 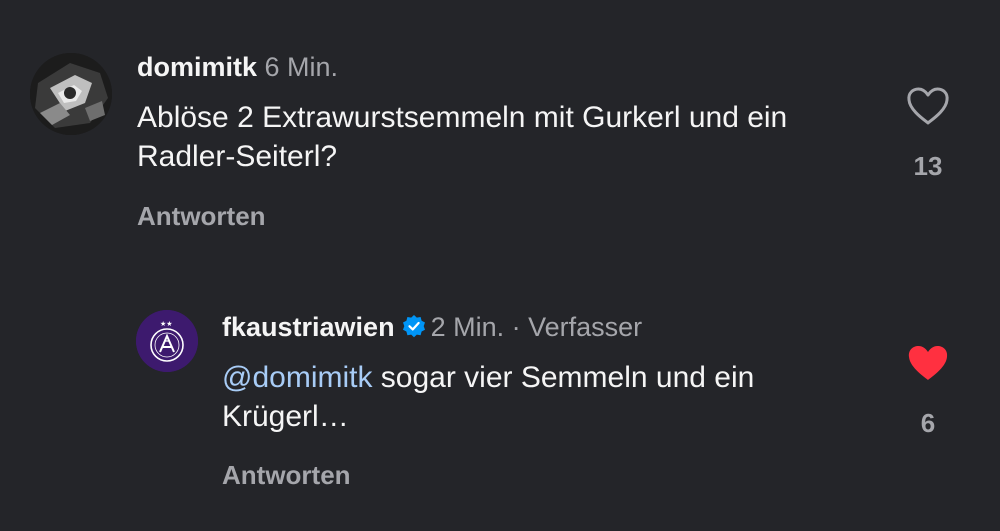 What do you see at coordinates (197, 67) in the screenshot?
I see `username-domimitk: domimitk` at bounding box center [197, 67].